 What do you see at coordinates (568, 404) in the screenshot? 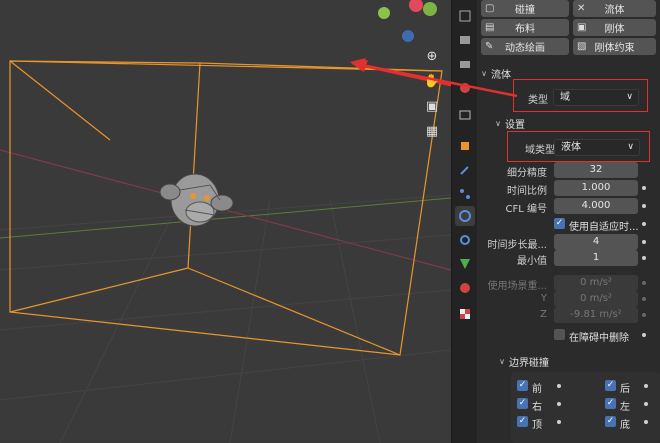
I see `border-row-2: ✓ 右 ✓ 左` at bounding box center [568, 404].